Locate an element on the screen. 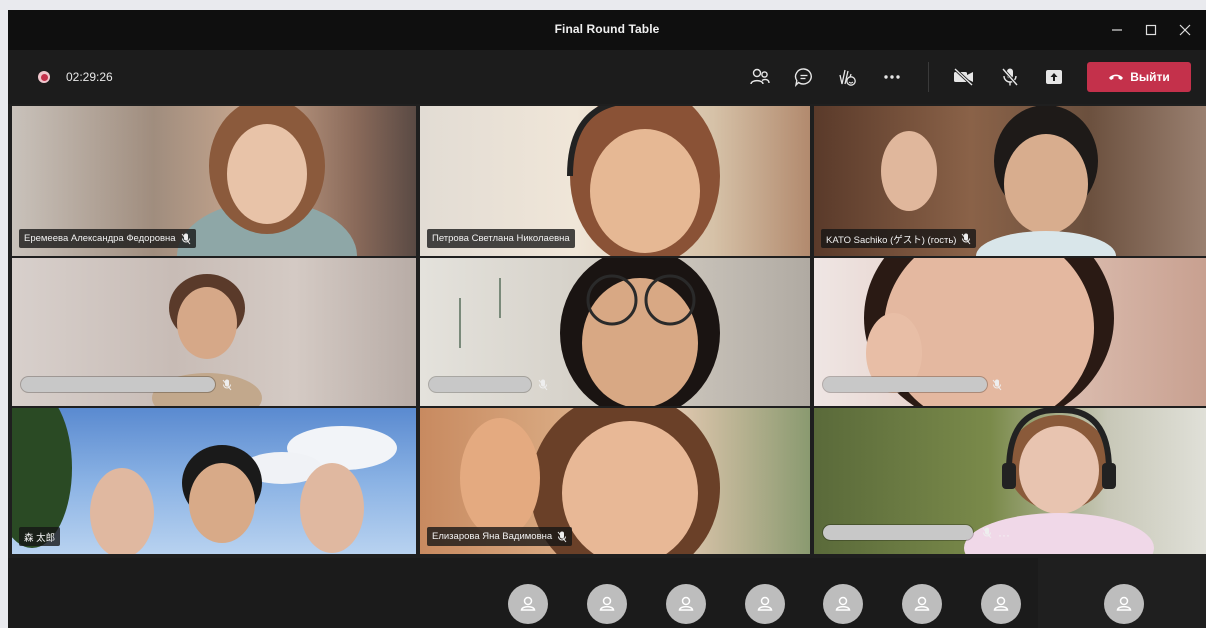 Image resolution: width=1206 pixels, height=628 pixels. self-avatar is located at coordinates (1124, 604).